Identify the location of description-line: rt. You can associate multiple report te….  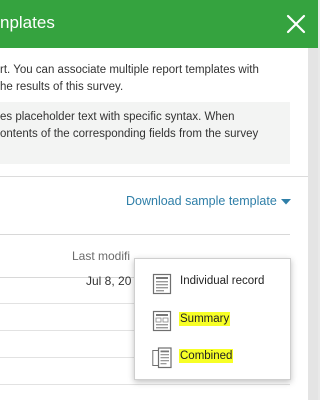
(129, 70).